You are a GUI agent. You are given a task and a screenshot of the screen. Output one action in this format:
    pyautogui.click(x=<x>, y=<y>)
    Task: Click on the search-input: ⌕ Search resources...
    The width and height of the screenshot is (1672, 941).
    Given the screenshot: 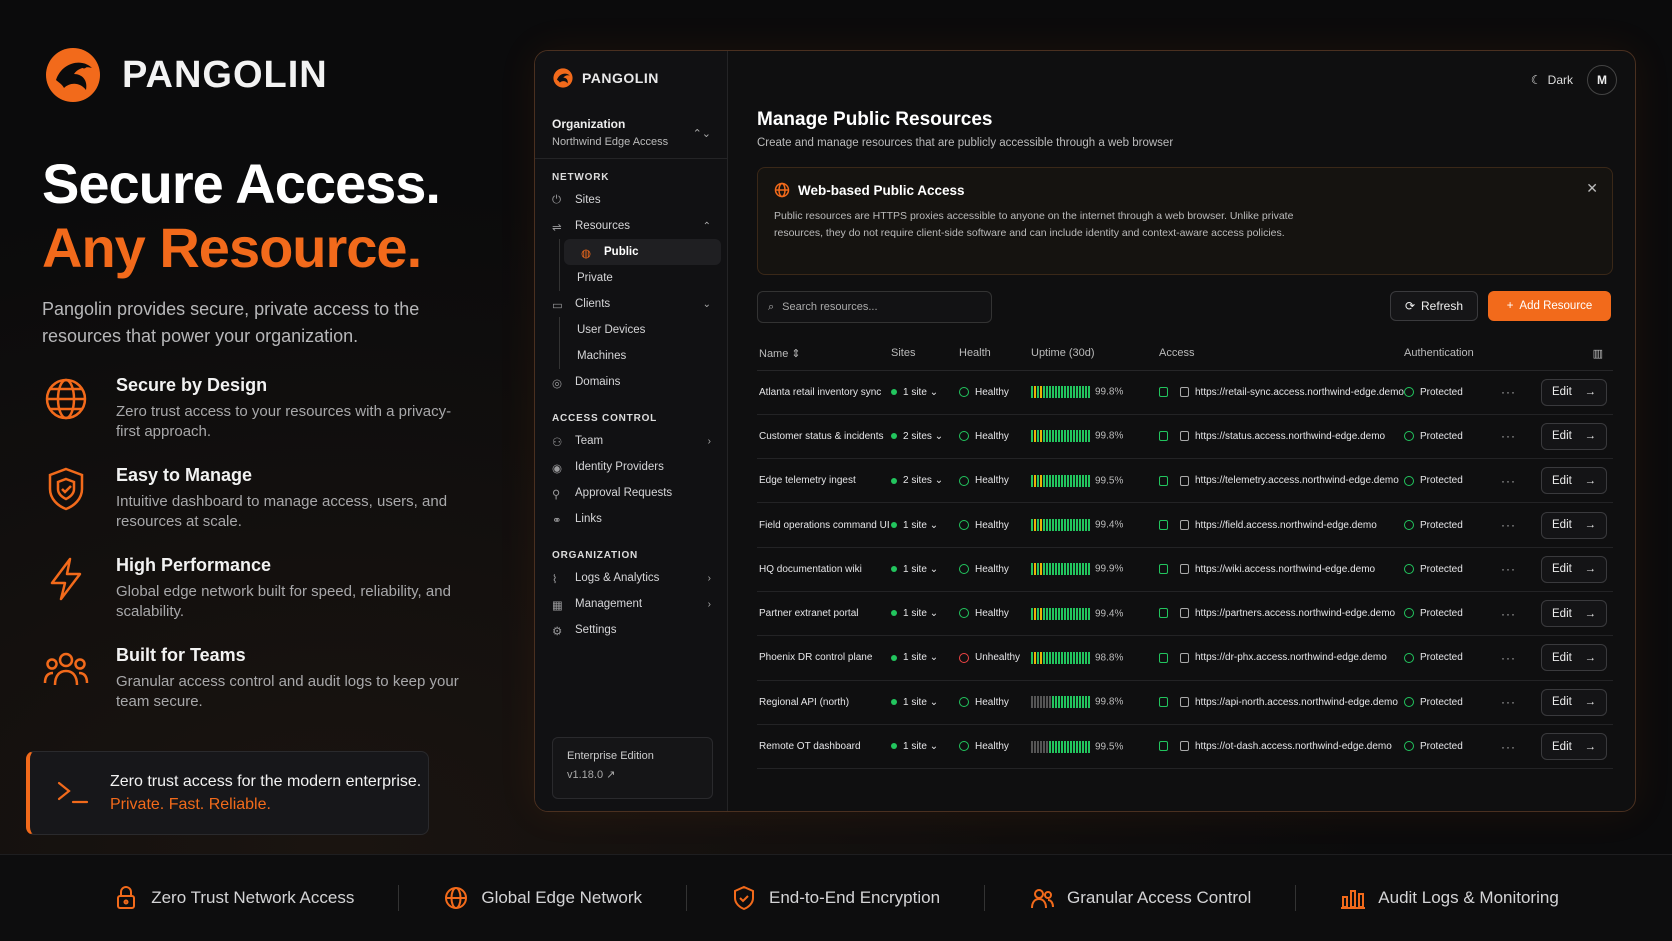 What is the action you would take?
    pyautogui.click(x=874, y=307)
    